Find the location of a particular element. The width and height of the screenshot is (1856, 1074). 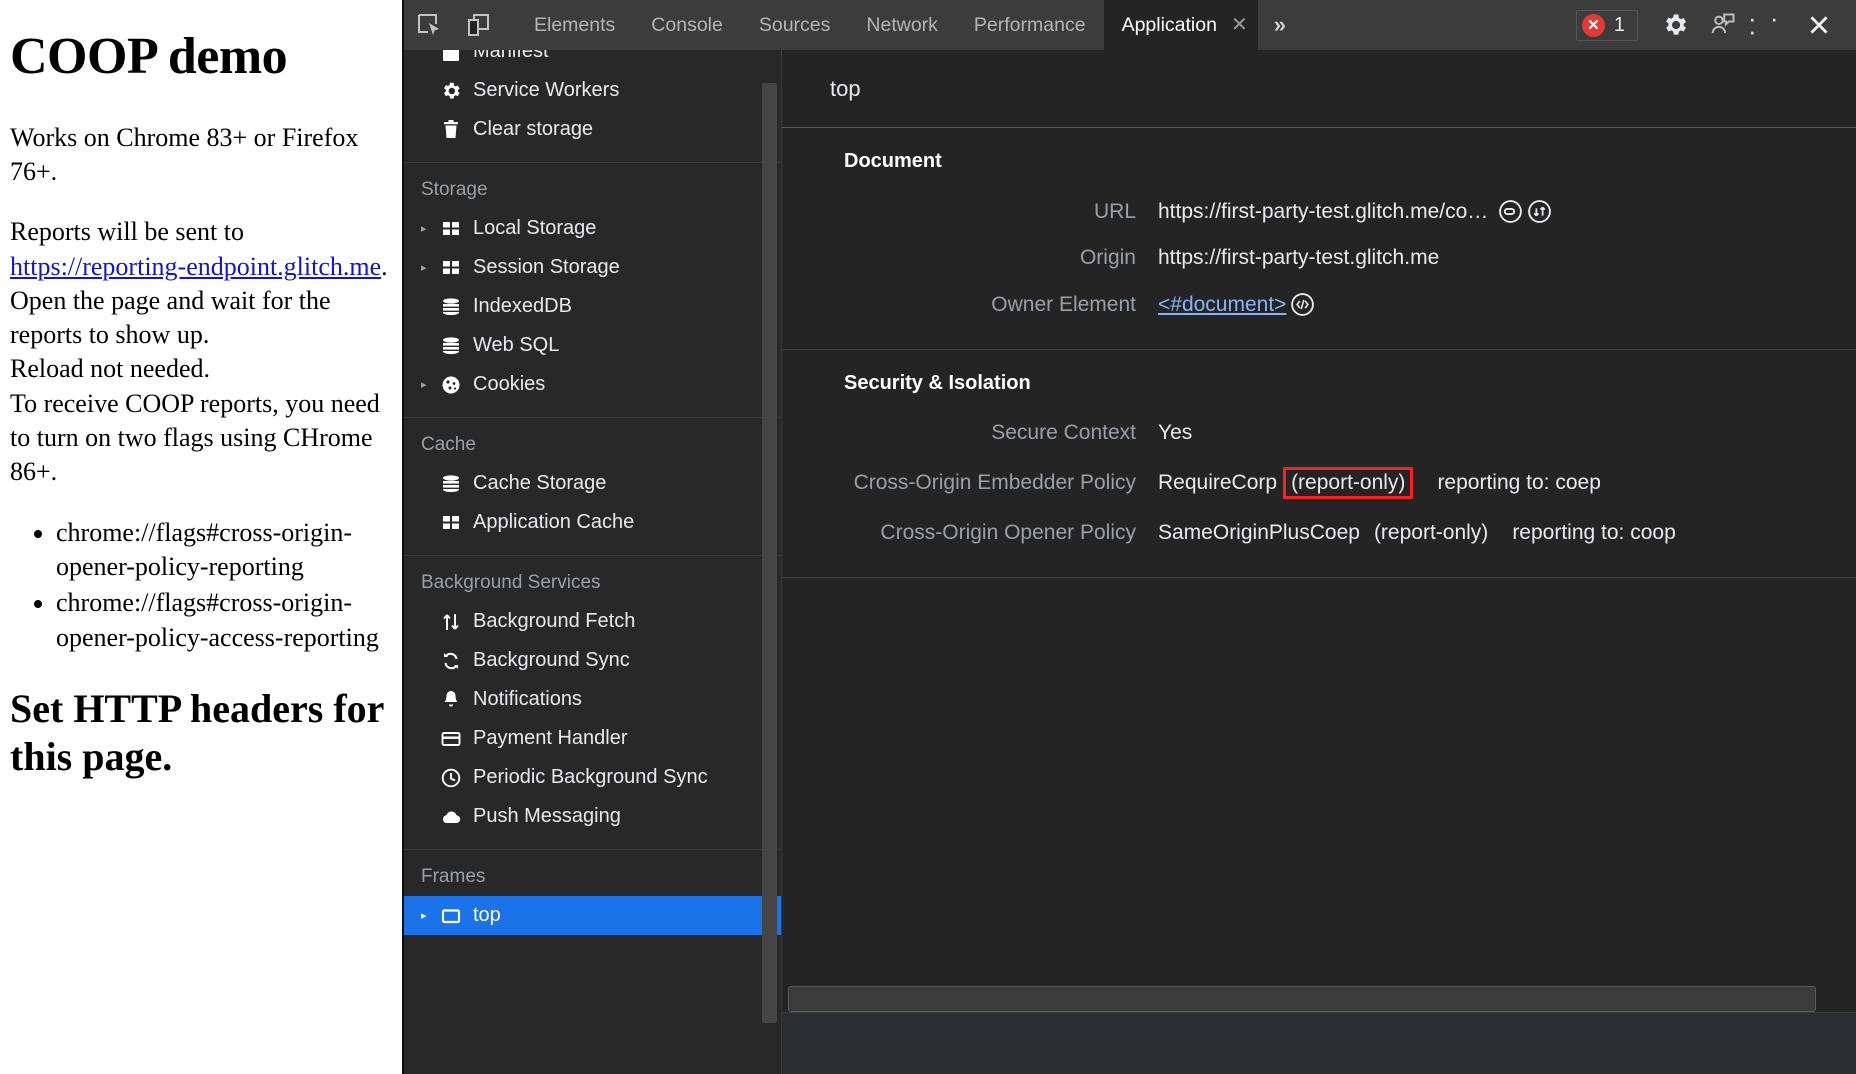

sidebar-item-label: Payment Handler is located at coordinates (550, 738).